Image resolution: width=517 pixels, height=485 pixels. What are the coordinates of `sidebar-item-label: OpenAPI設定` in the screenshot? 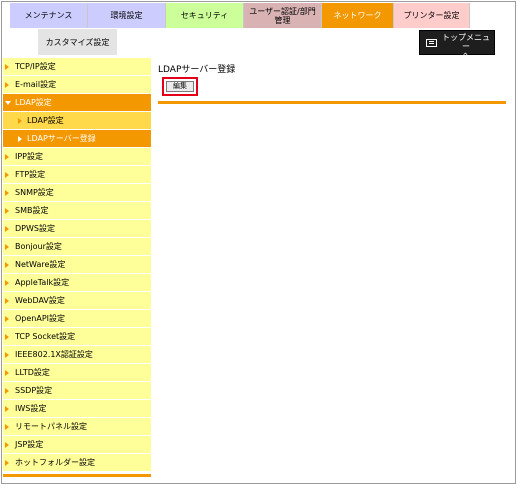 It's located at (40, 318).